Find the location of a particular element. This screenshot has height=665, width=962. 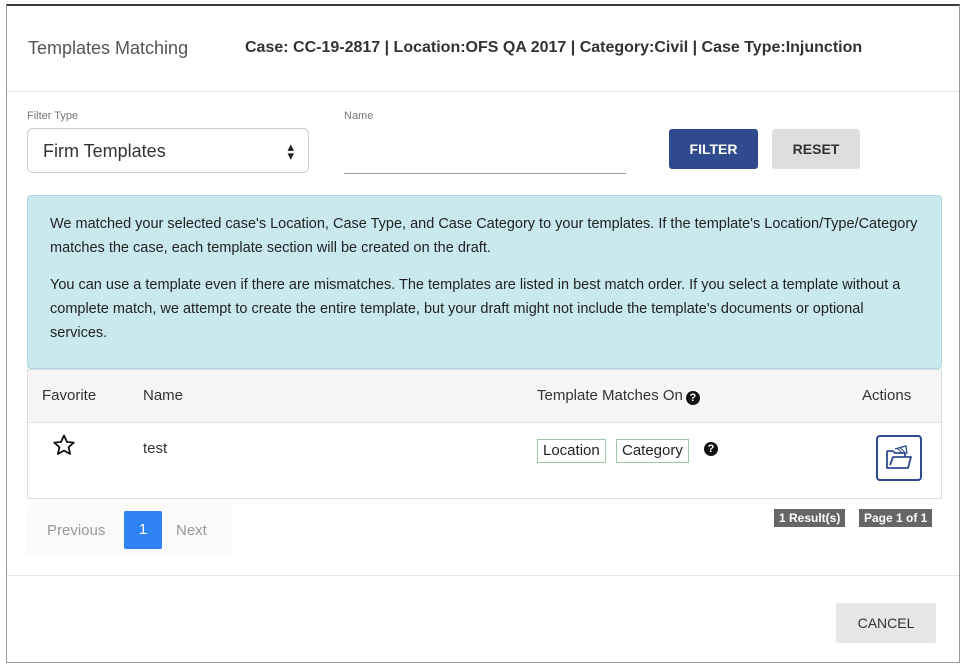

previous-page-button: Previous is located at coordinates (76, 530).